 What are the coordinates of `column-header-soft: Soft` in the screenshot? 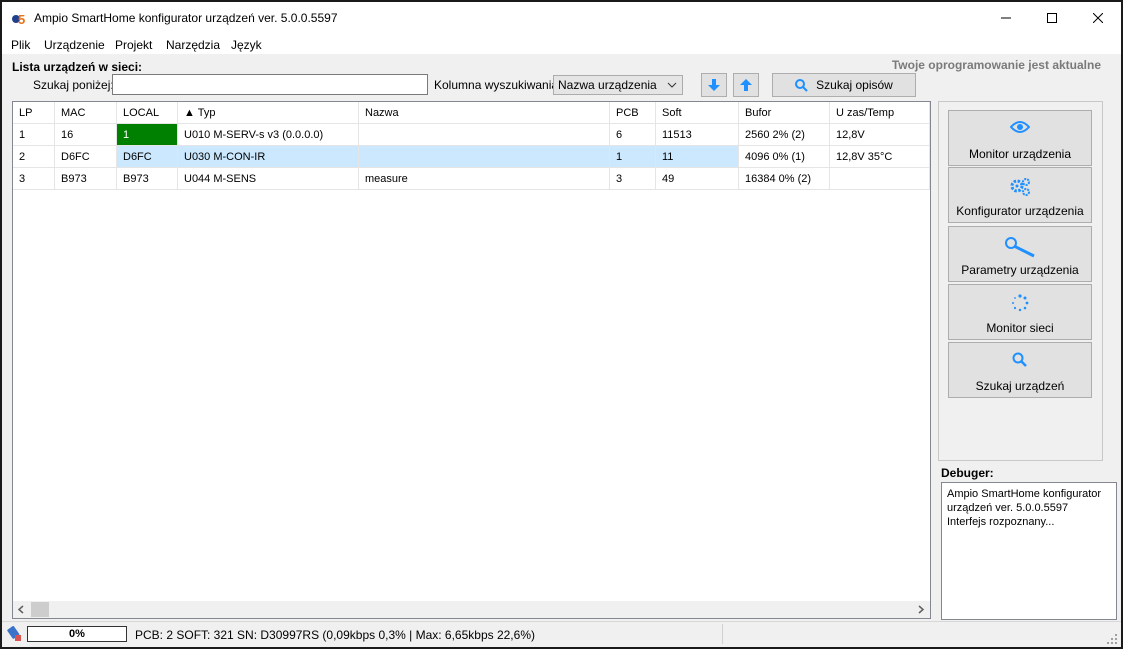 It's located at (697, 113).